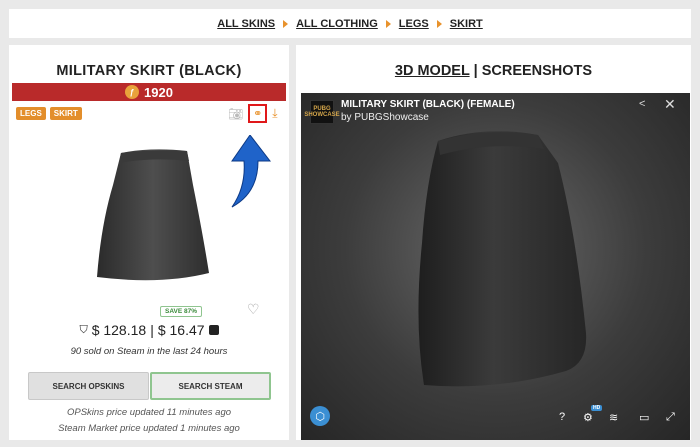  I want to click on tab-3d-model: 3D MODEL, so click(432, 71).